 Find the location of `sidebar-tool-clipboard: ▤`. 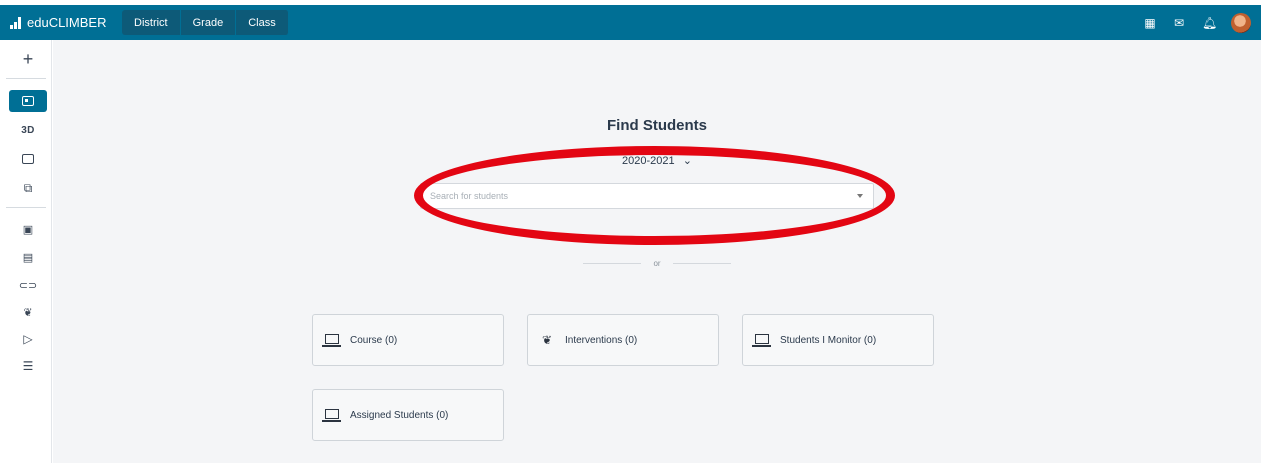

sidebar-tool-clipboard: ▤ is located at coordinates (28, 257).